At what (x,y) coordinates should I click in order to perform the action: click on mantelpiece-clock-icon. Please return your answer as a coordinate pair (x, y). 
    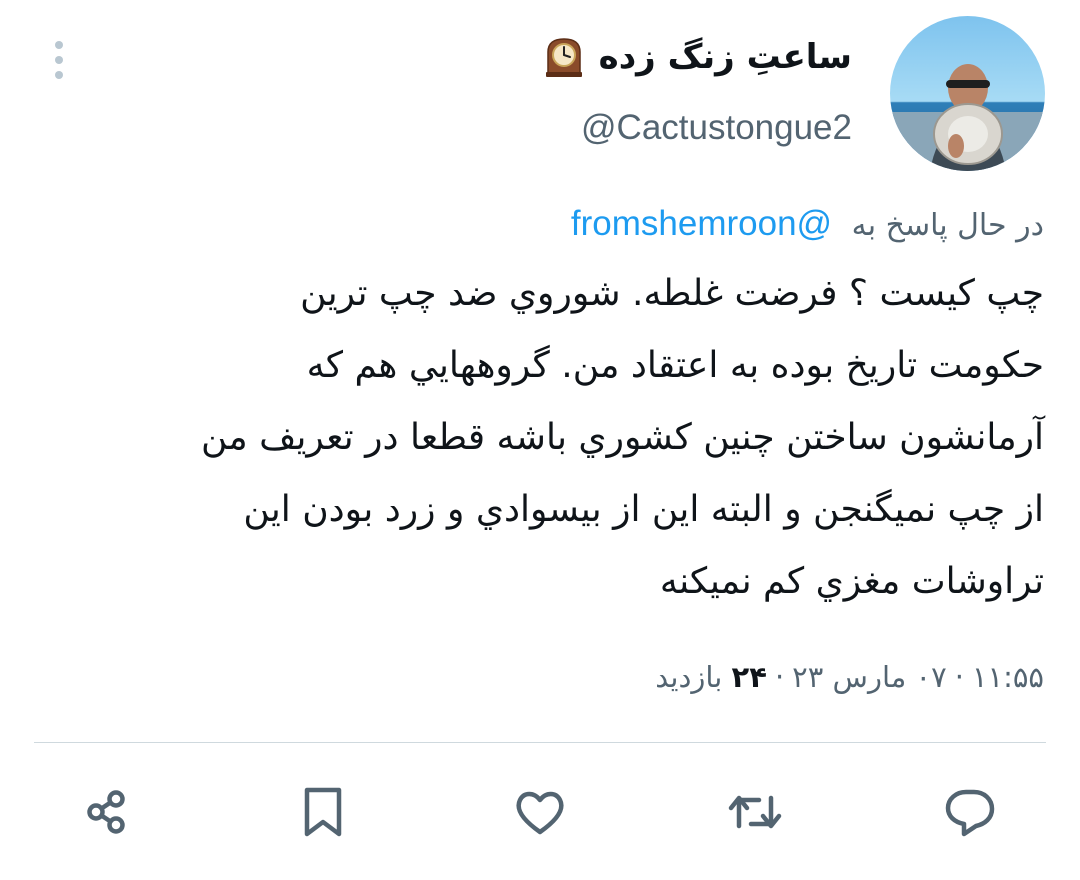
    Looking at the image, I should click on (564, 57).